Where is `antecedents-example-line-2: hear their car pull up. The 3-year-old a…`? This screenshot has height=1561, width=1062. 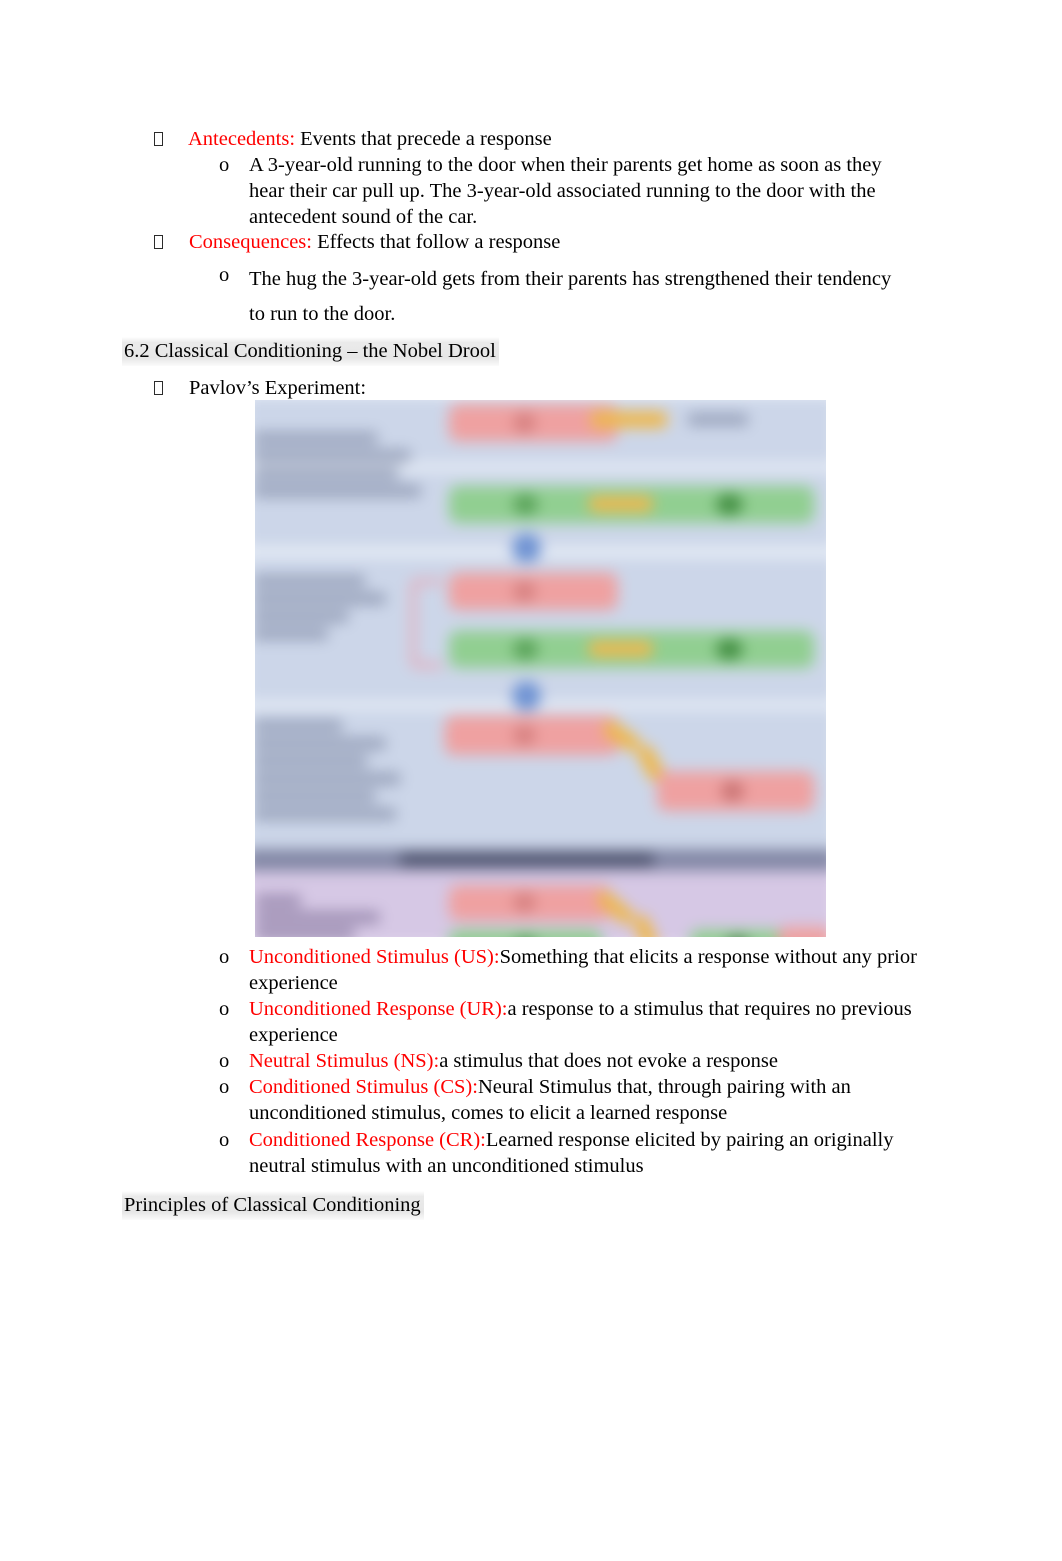 antecedents-example-line-2: hear their car pull up. The 3-year-old a… is located at coordinates (562, 191).